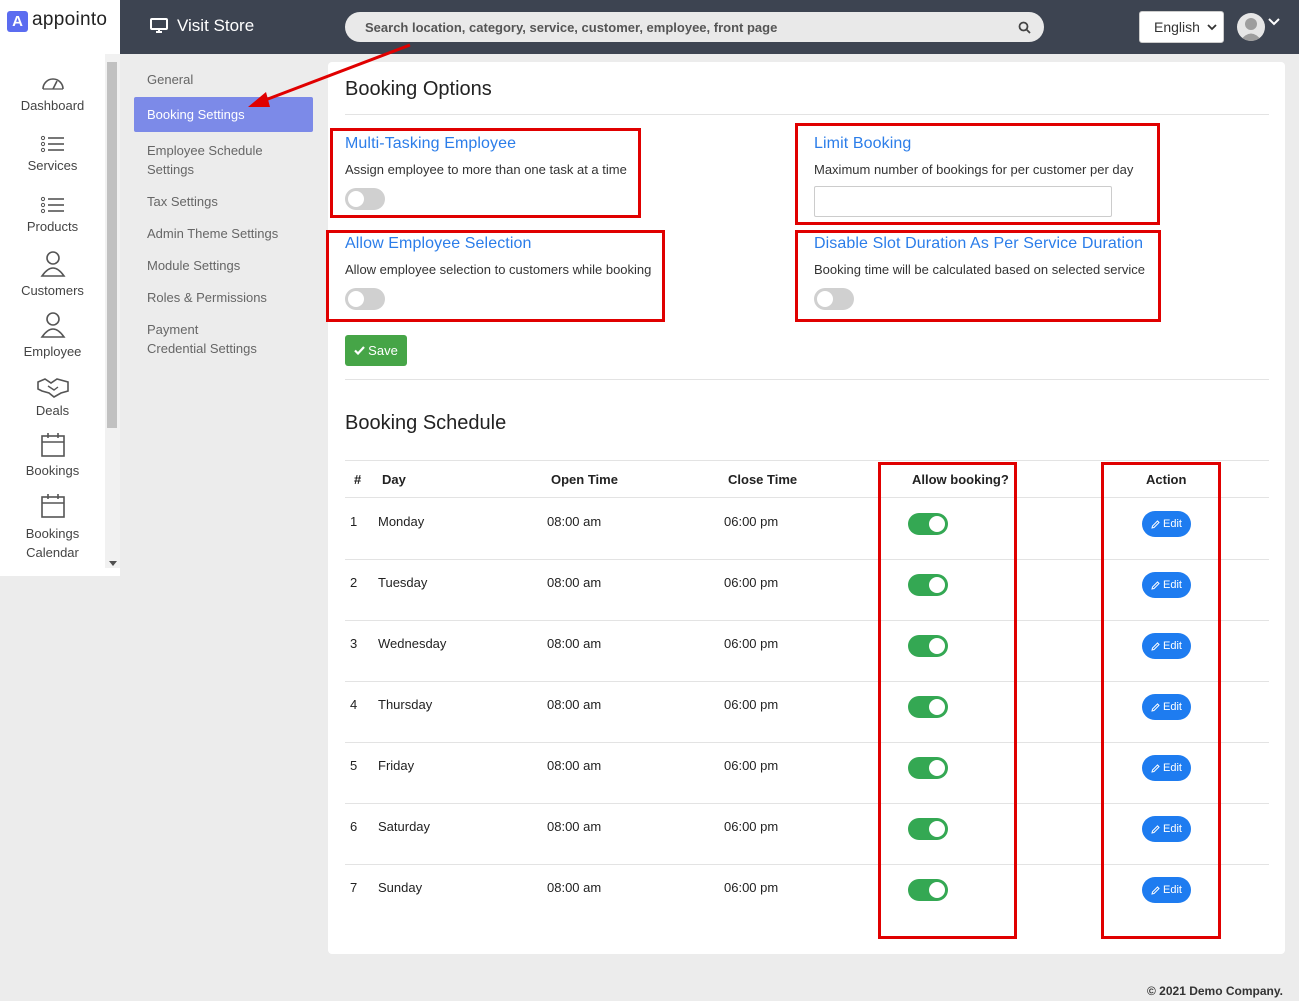 The width and height of the screenshot is (1299, 1001). What do you see at coordinates (52, 154) in the screenshot?
I see `sidebar-item-services: Services` at bounding box center [52, 154].